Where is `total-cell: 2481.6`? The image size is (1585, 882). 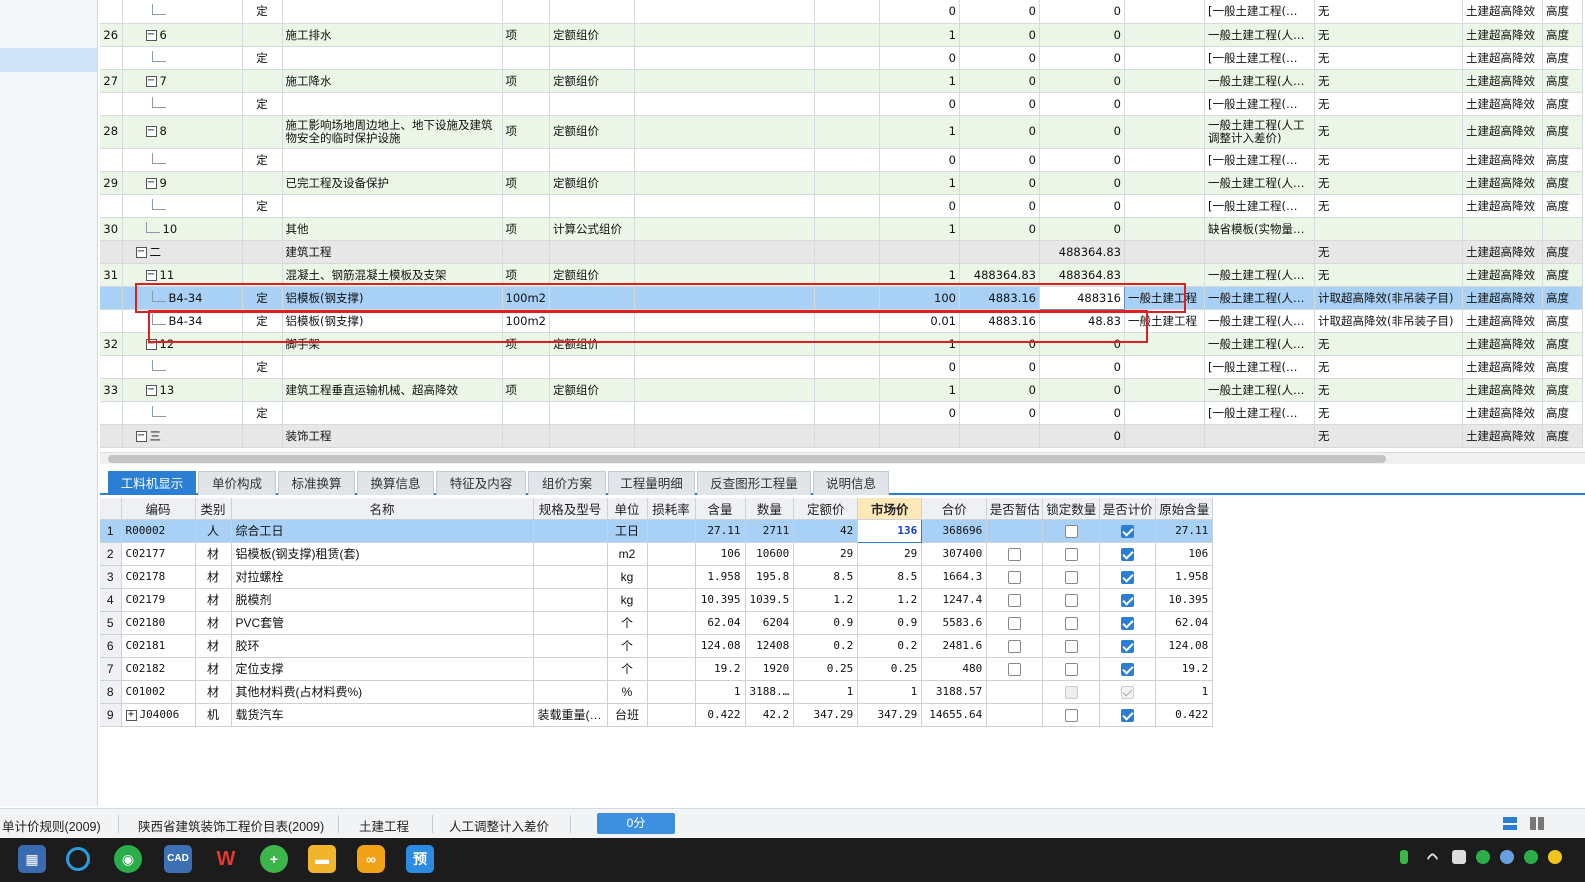
total-cell: 2481.6 is located at coordinates (954, 646).